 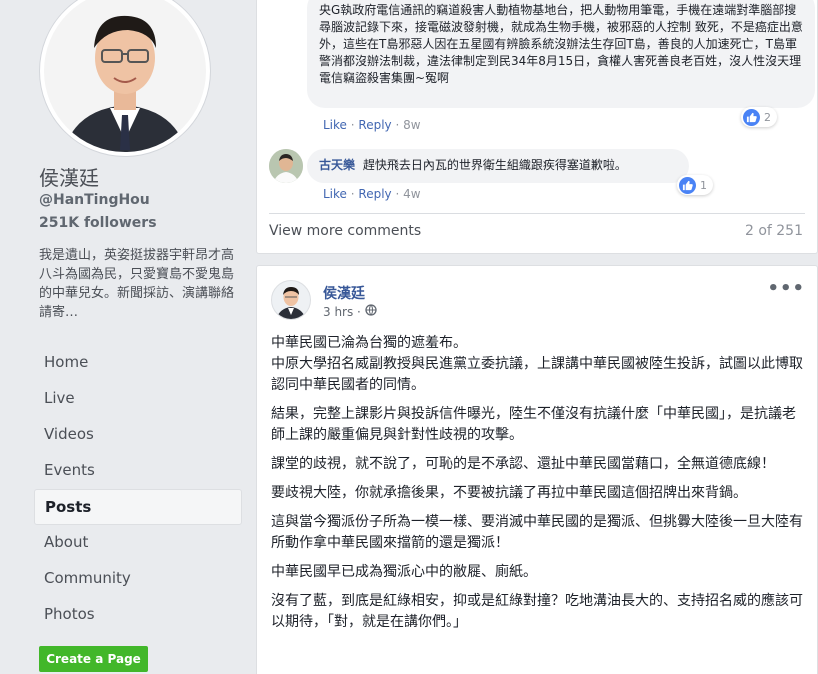 I want to click on comment-text: 趕快飛去日內瓦的世界衛生組織跟疾得塞道歉啦。, so click(x=494, y=165).